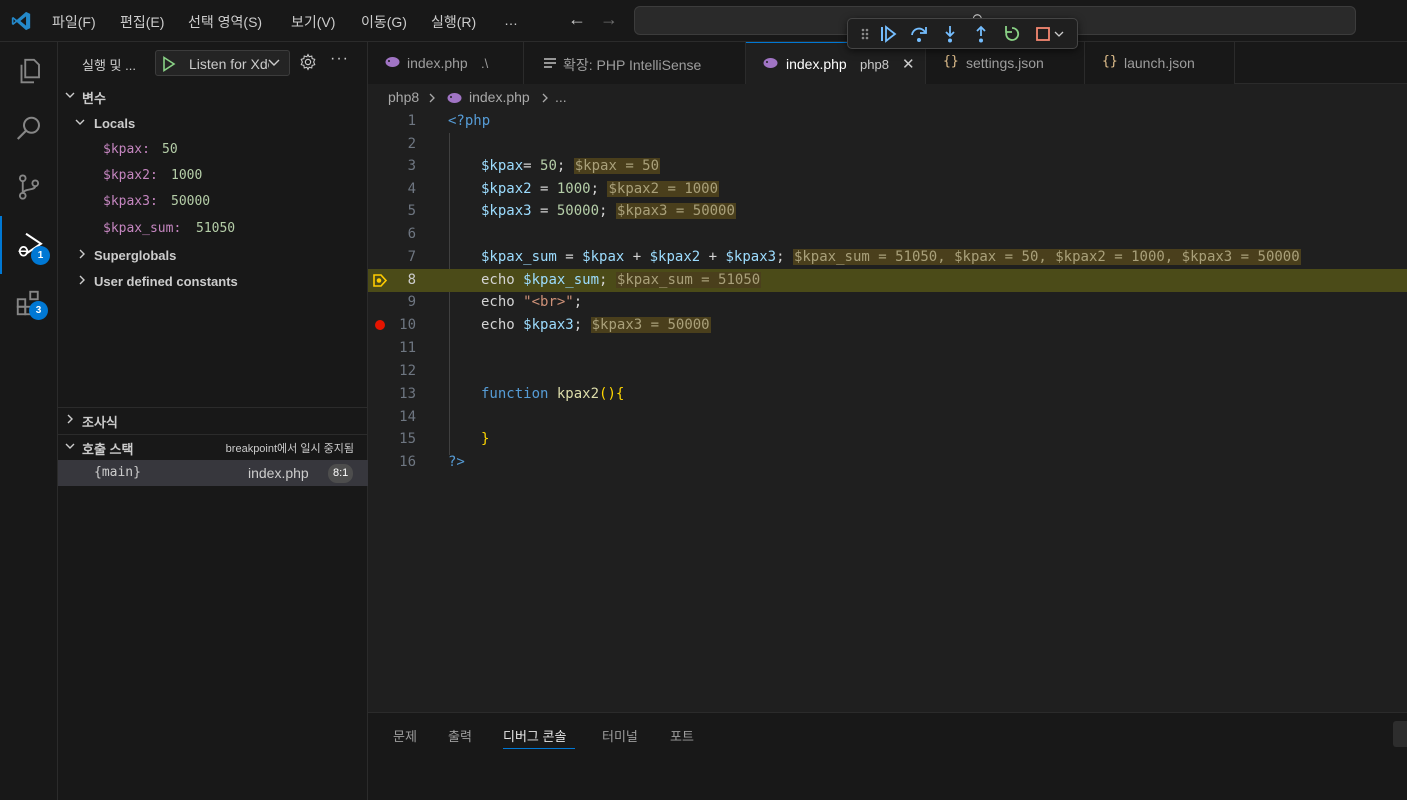 This screenshot has width=1407, height=800. I want to click on line-number: 1, so click(411, 121).